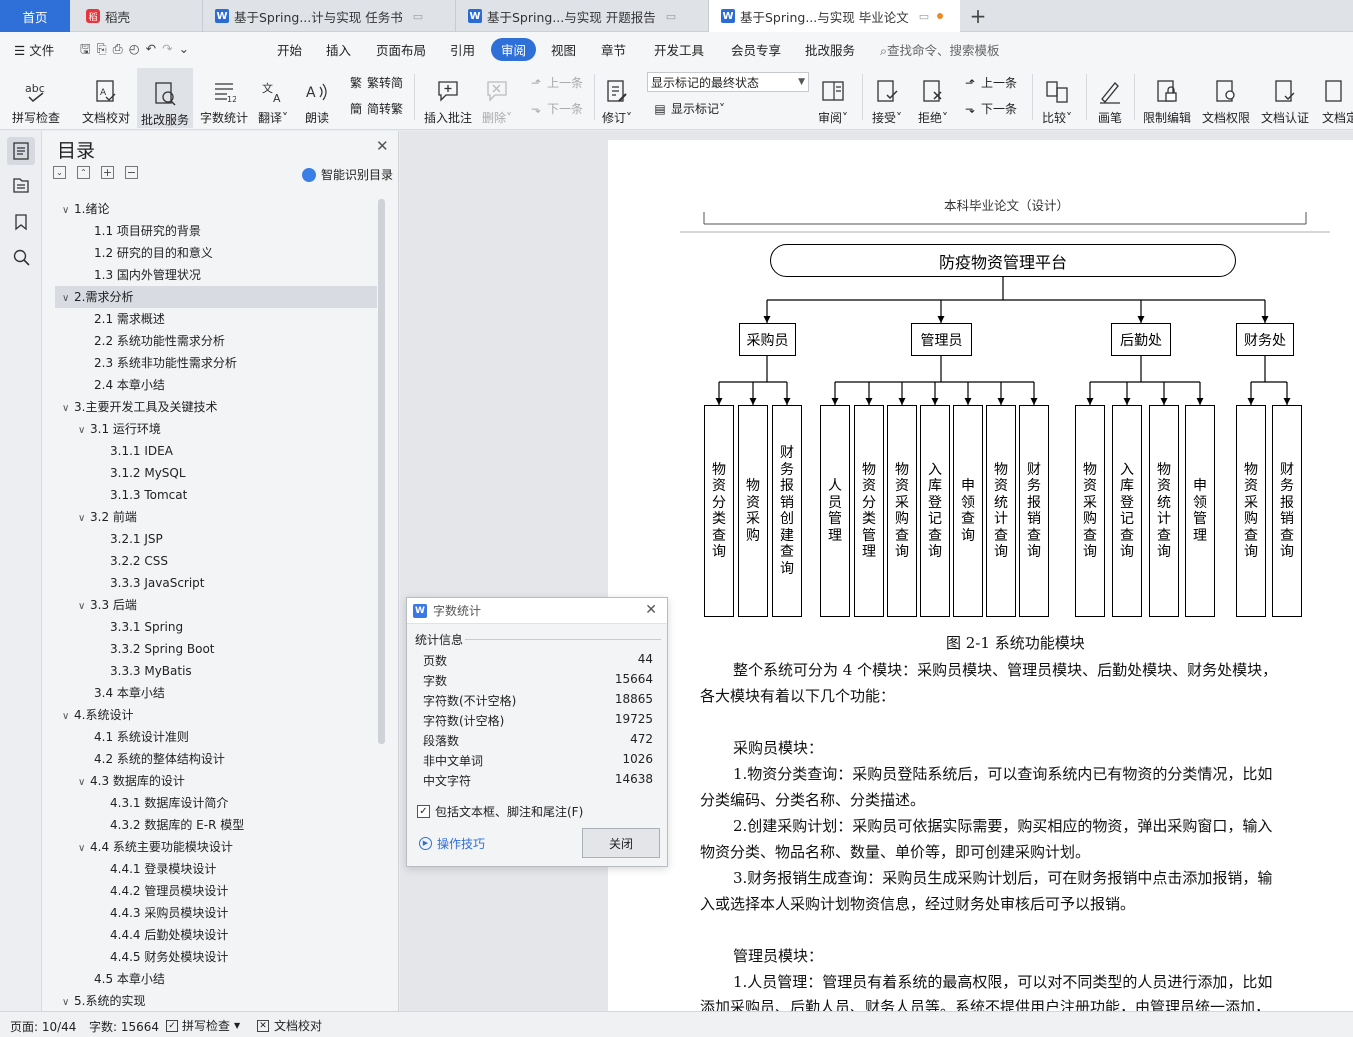  I want to click on toc-item: 3.3.2 Spring Boot, so click(216, 649).